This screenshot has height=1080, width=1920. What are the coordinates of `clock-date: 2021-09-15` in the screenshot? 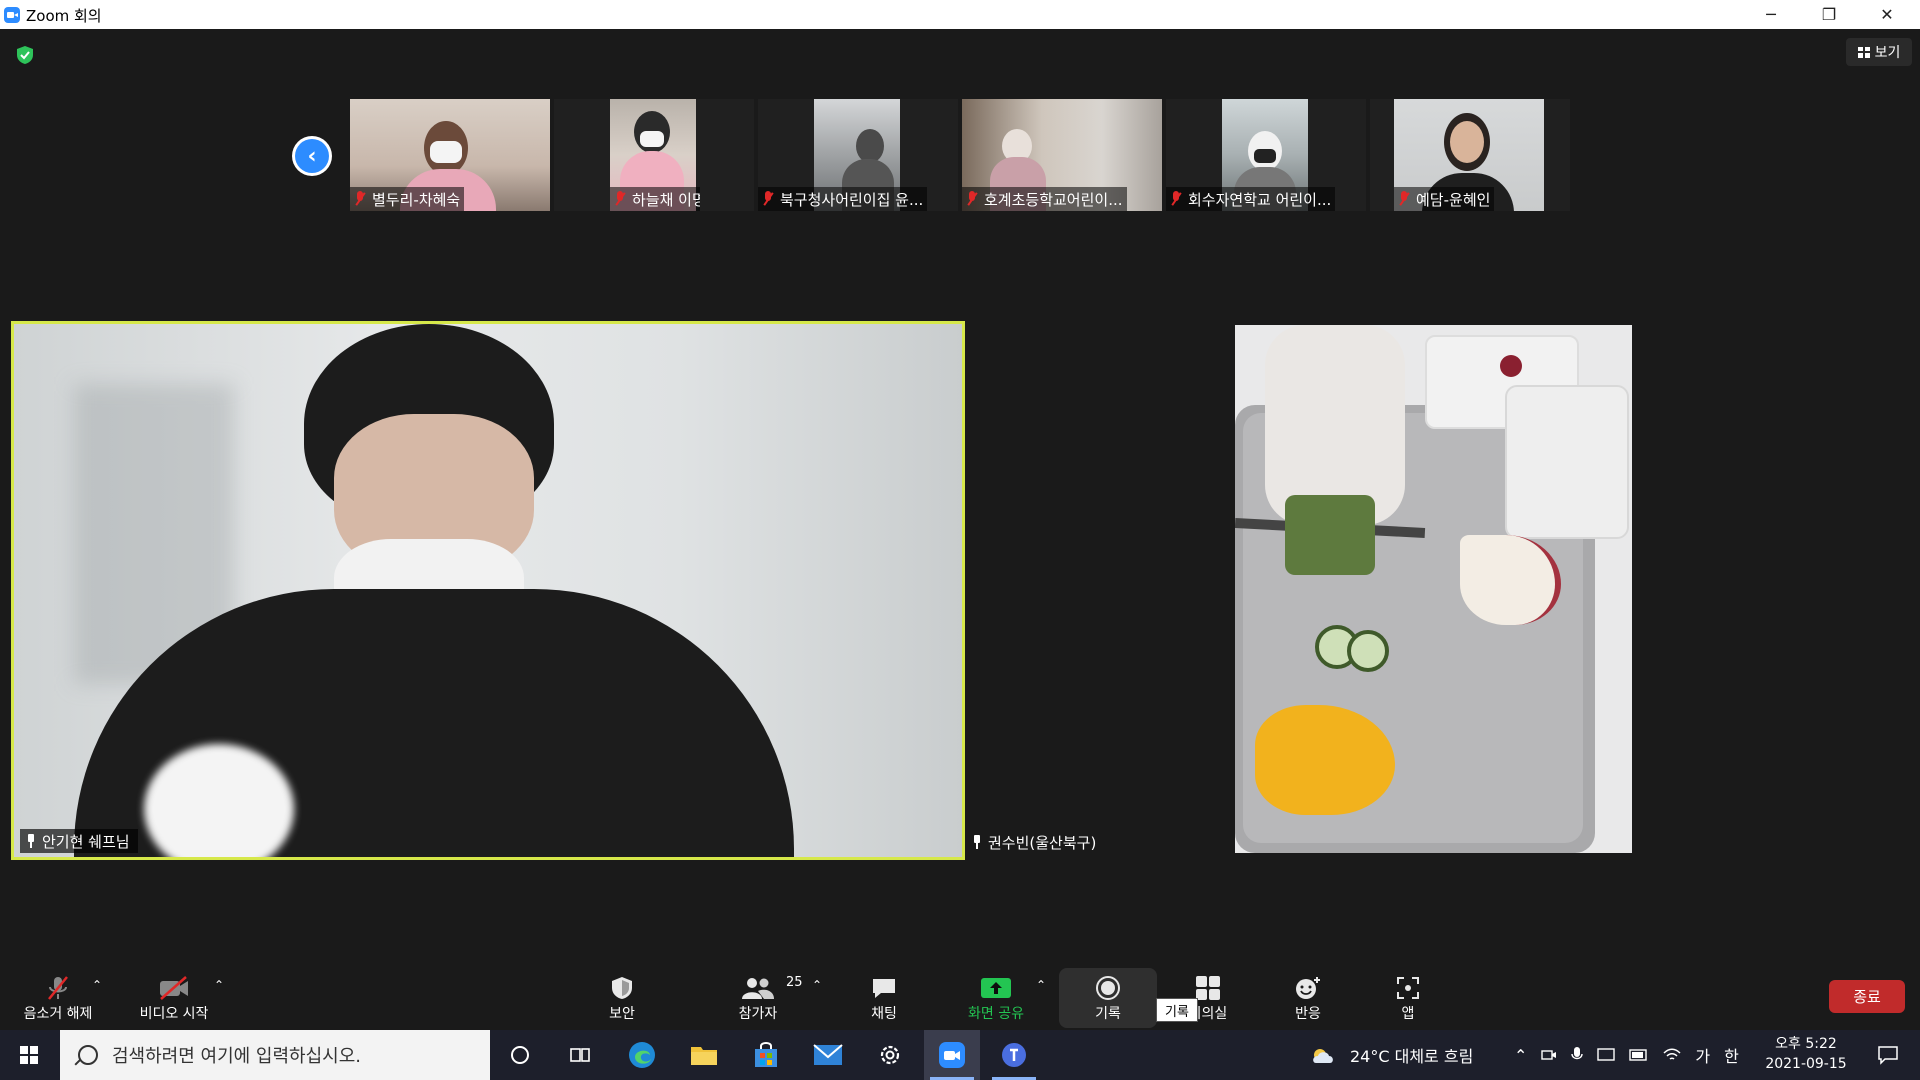 It's located at (1806, 1064).